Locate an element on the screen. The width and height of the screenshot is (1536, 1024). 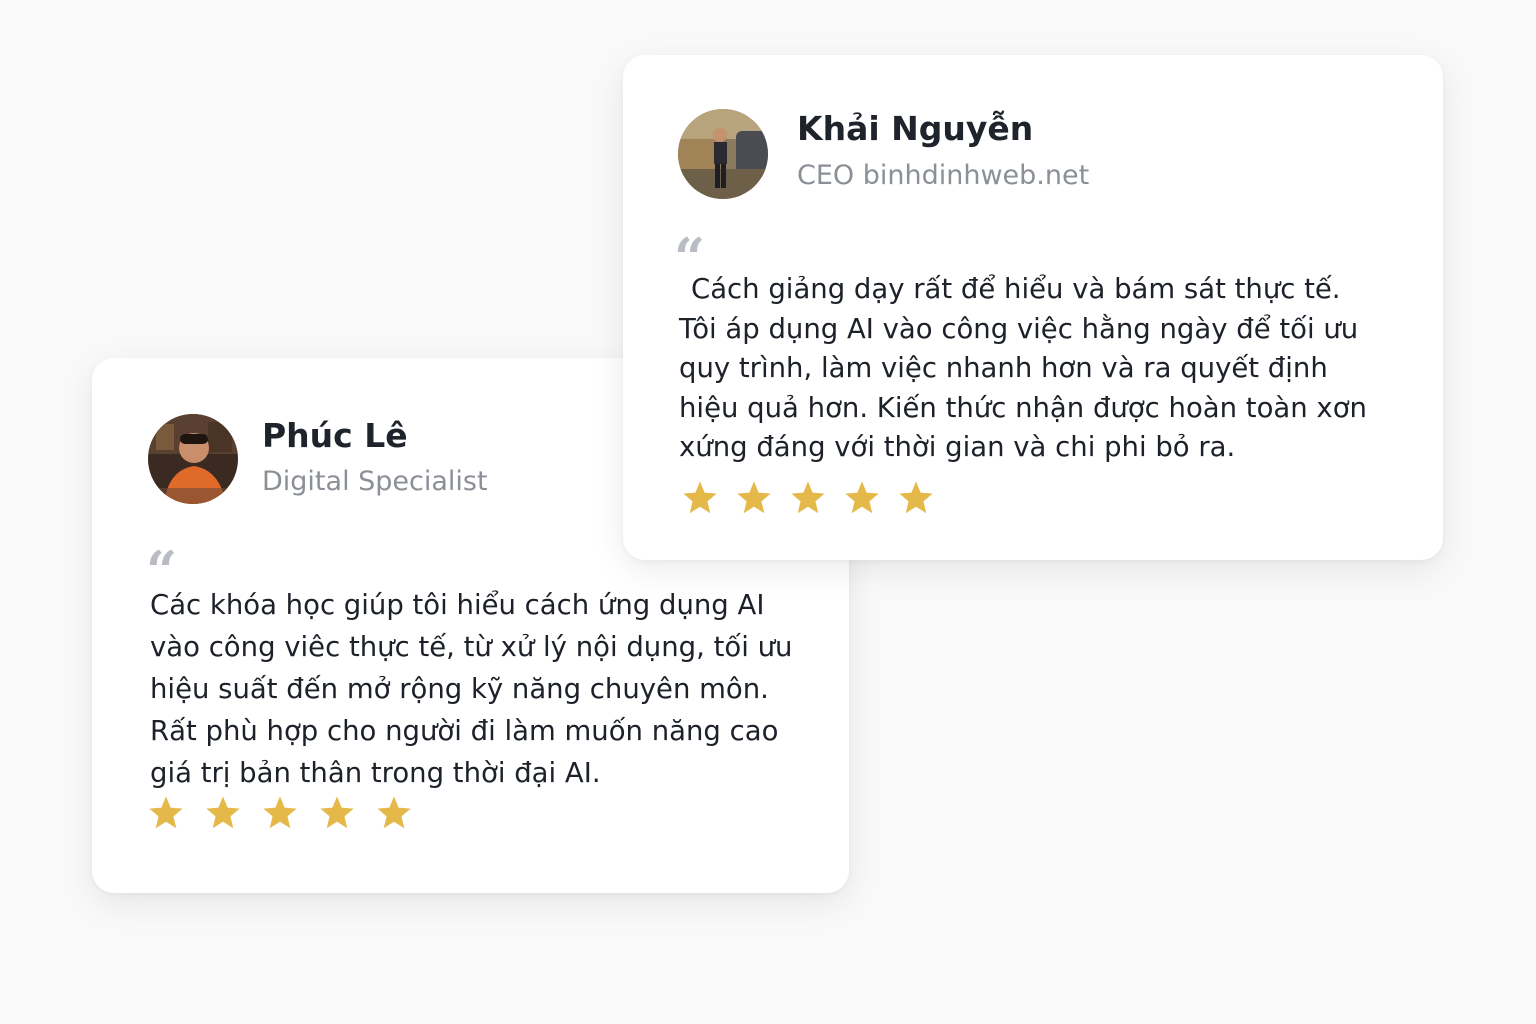
reviewer-name: Khải Nguyễn is located at coordinates (915, 128).